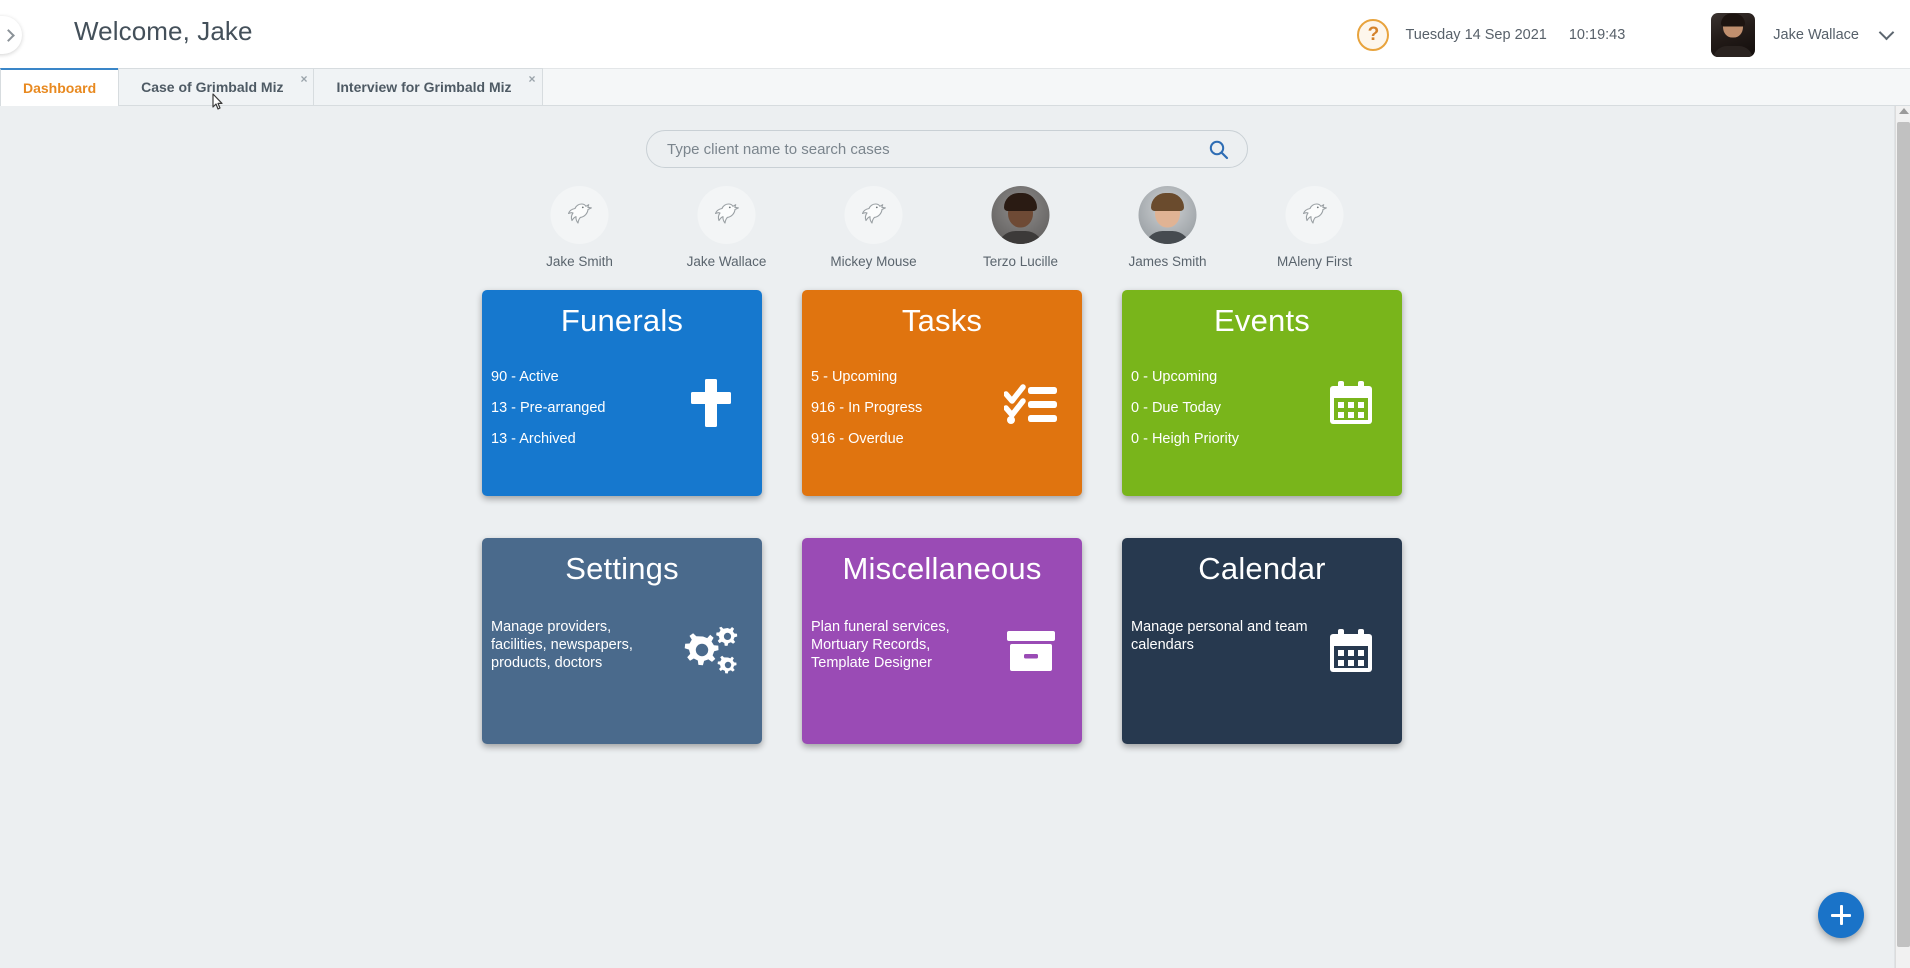 The image size is (1910, 968). What do you see at coordinates (525, 377) in the screenshot?
I see `card-stat: 90 - Active` at bounding box center [525, 377].